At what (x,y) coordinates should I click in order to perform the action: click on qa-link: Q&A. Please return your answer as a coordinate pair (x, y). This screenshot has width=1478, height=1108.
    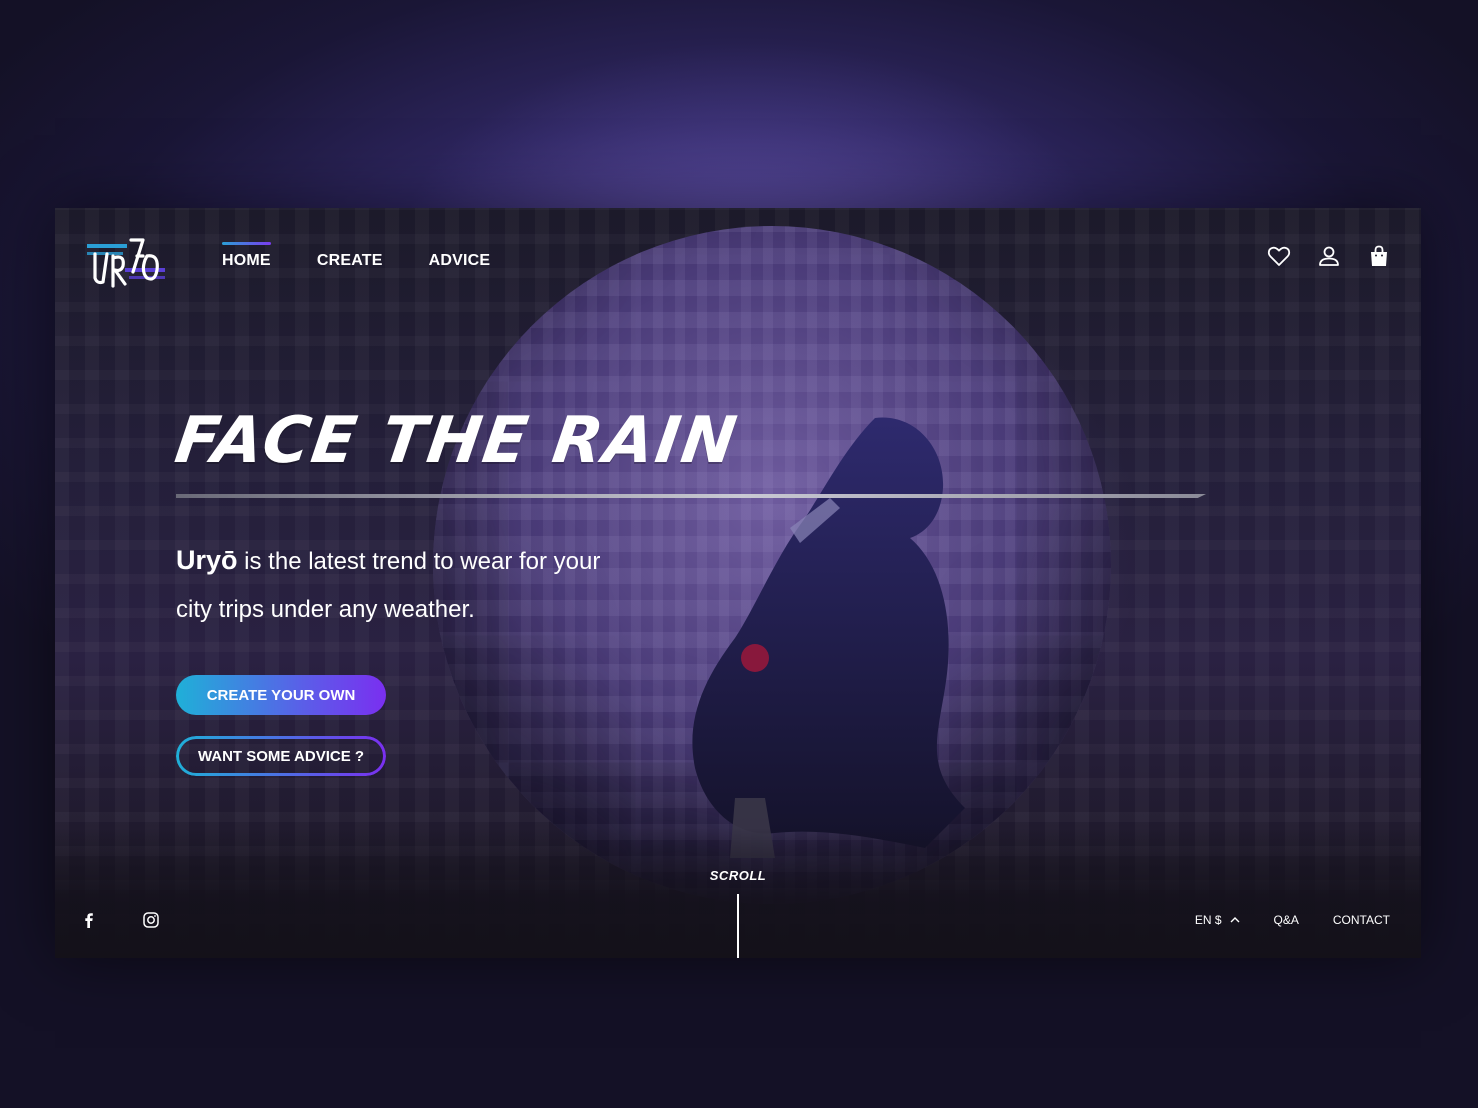
    Looking at the image, I should click on (1286, 920).